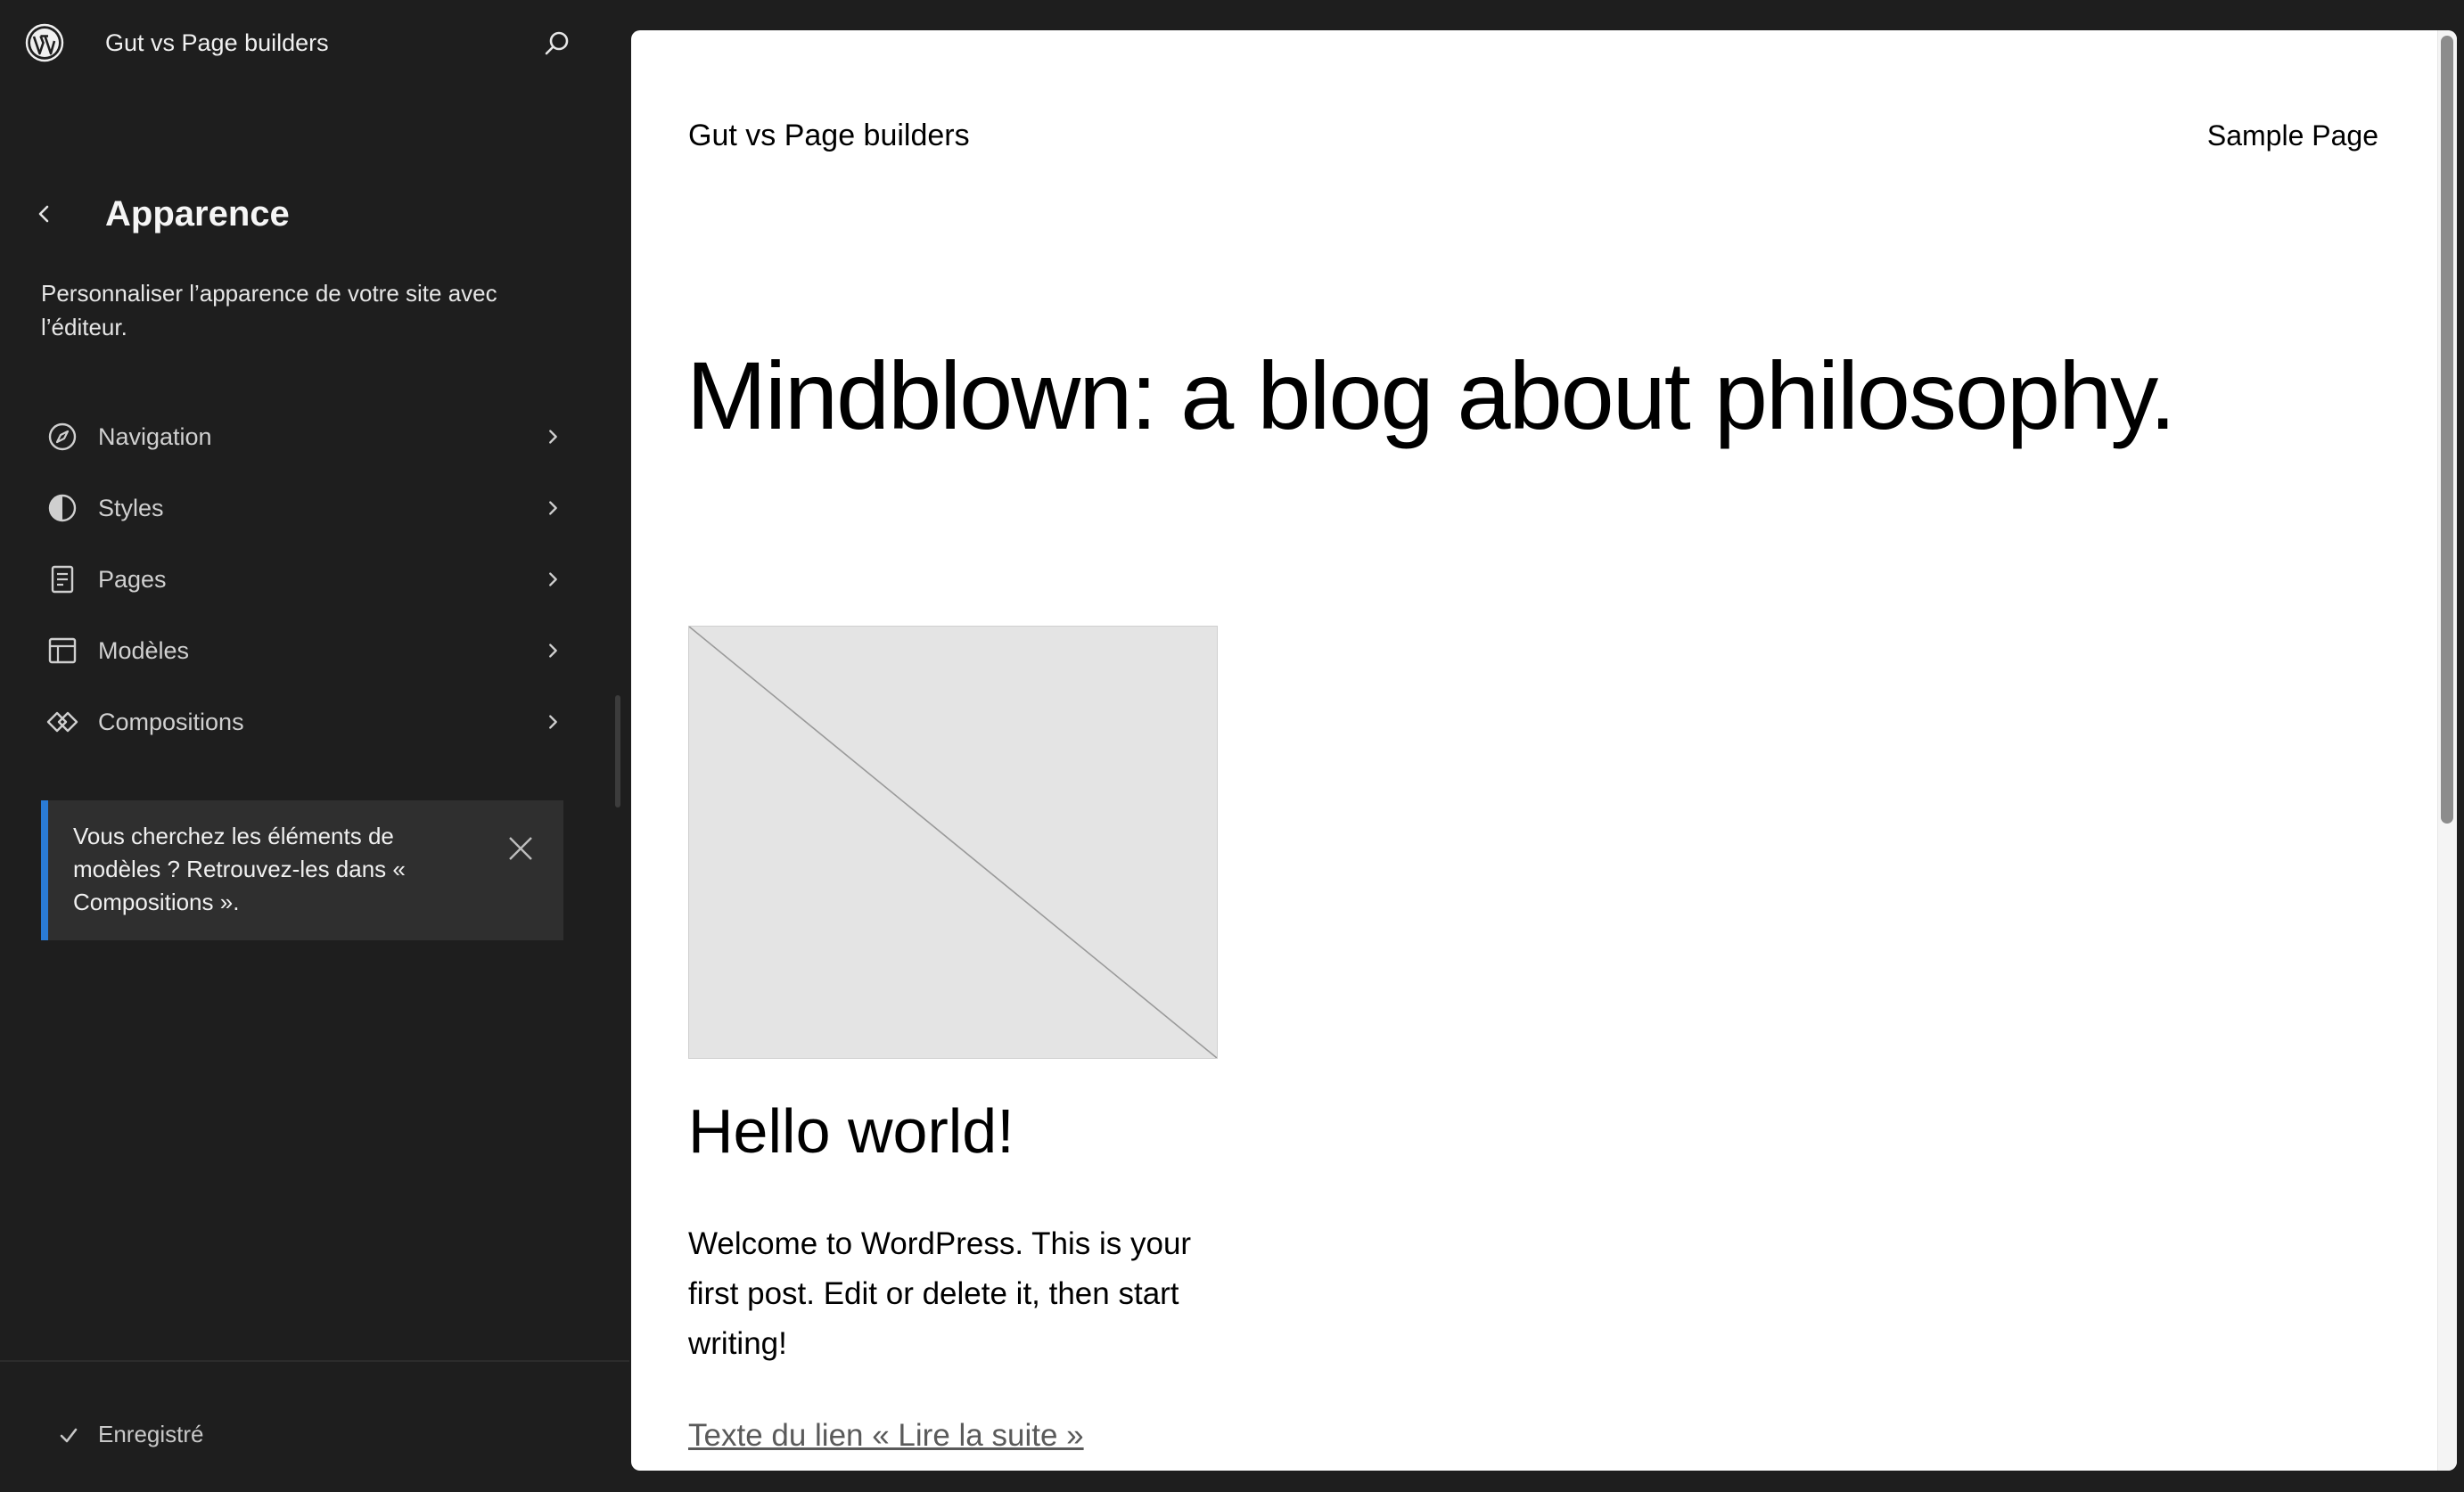 Image resolution: width=2464 pixels, height=1492 pixels. Describe the element at coordinates (68, 1435) in the screenshot. I see `checkmark-icon` at that location.